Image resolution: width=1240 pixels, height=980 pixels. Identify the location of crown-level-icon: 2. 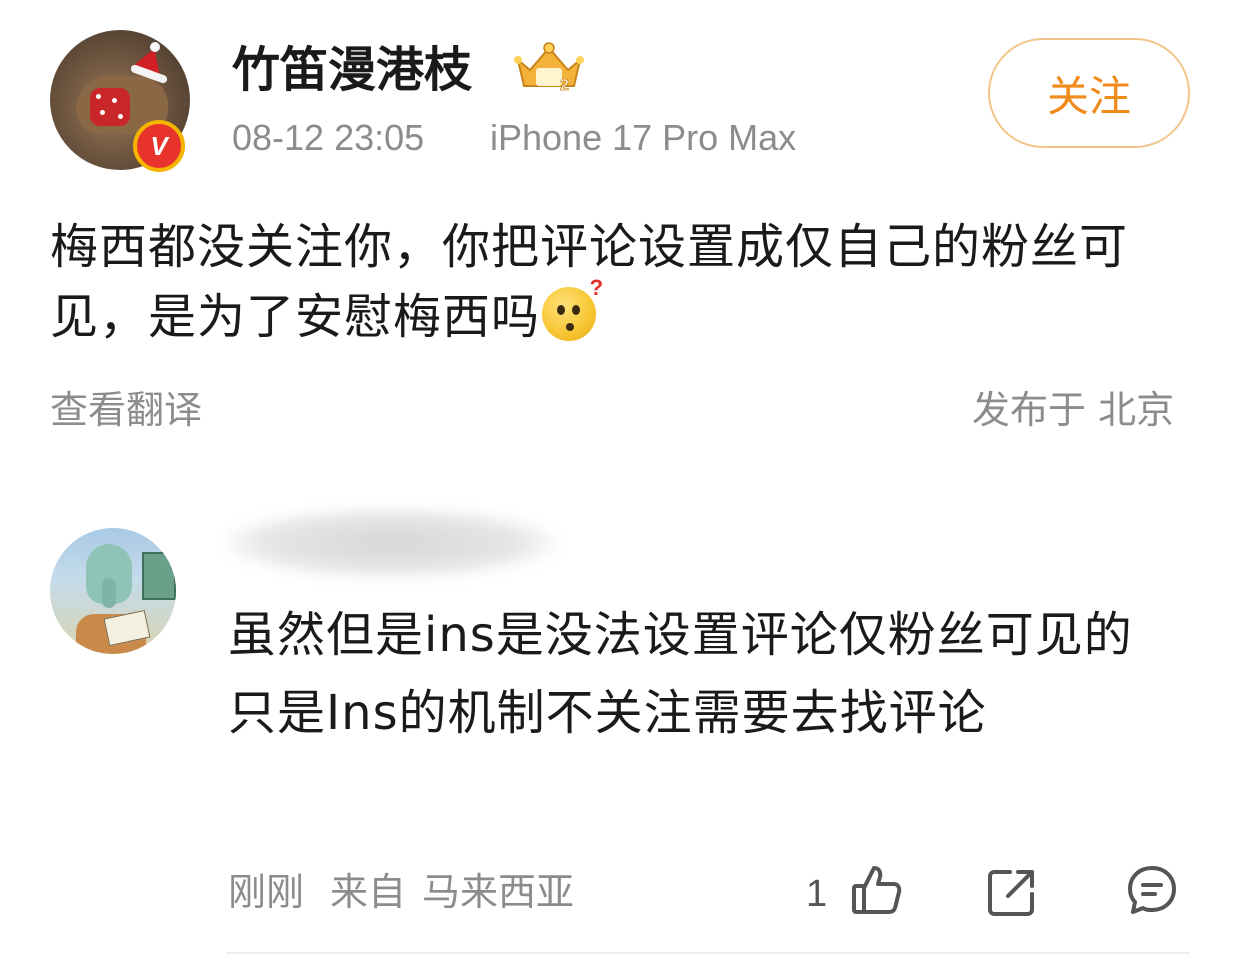
(549, 68).